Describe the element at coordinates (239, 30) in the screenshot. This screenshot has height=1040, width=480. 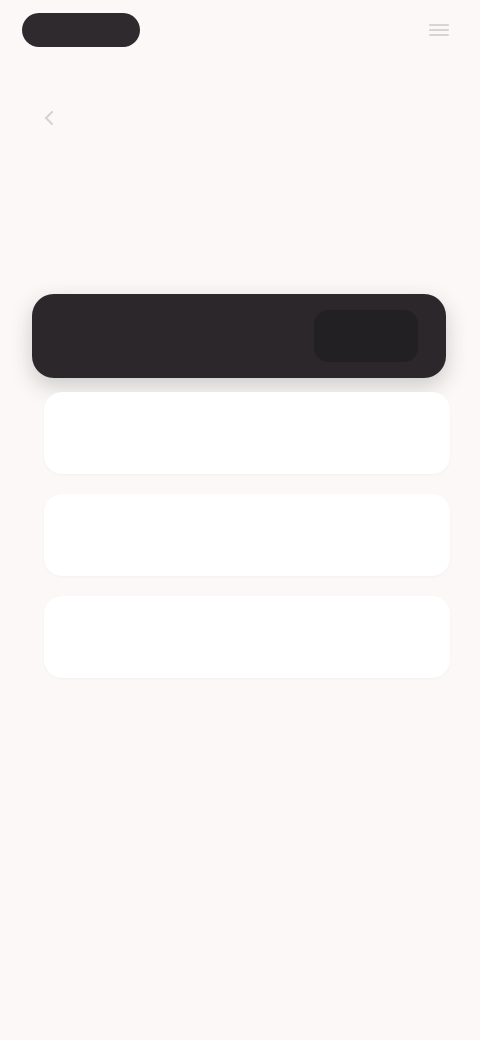
I see `top-bar` at that location.